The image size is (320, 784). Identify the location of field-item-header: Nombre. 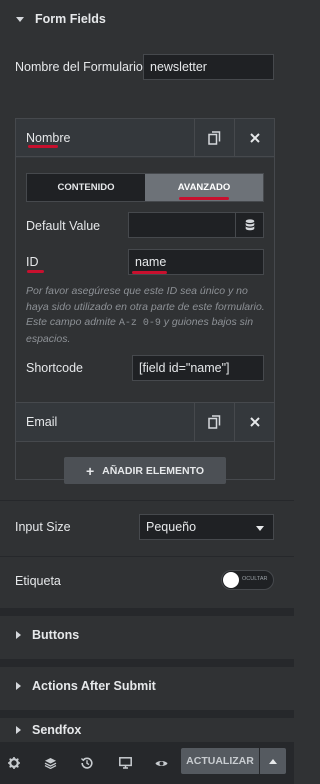
(145, 138).